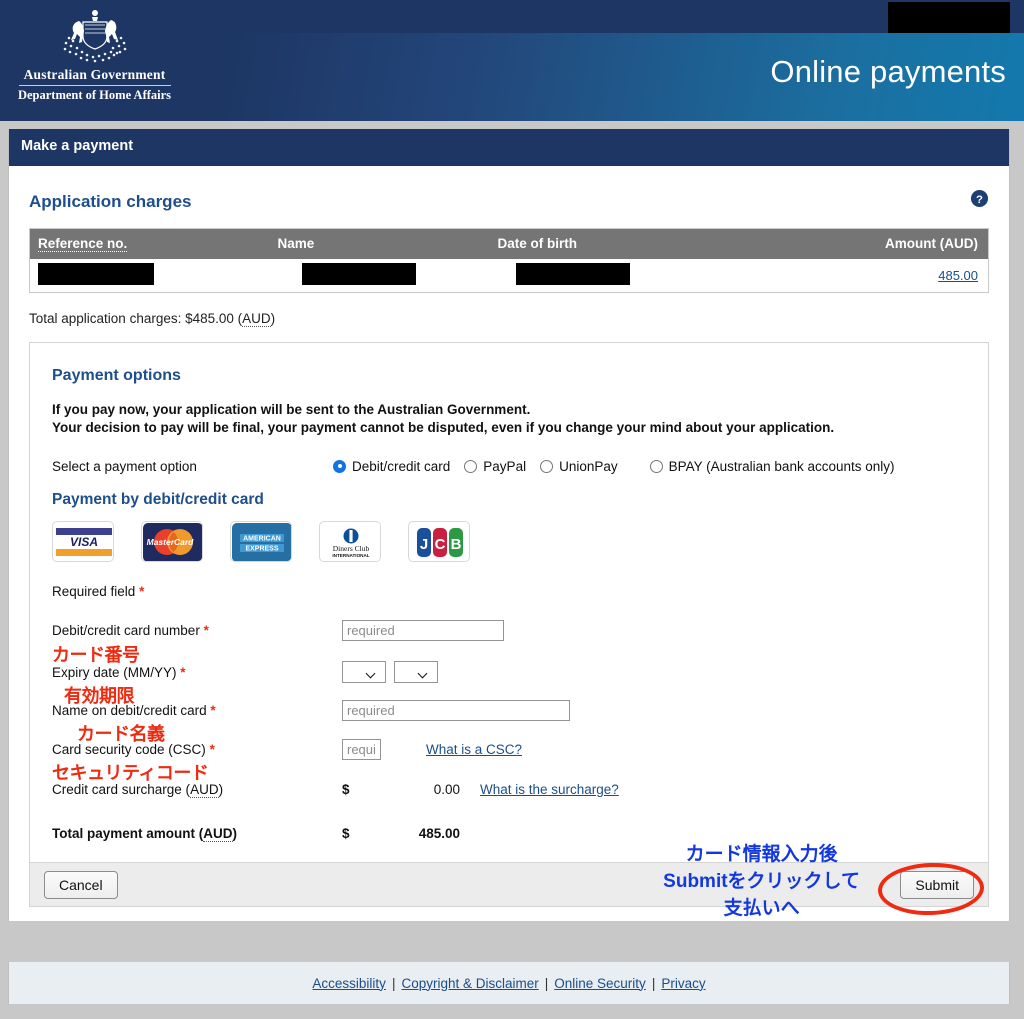 The height and width of the screenshot is (1019, 1024). Describe the element at coordinates (937, 884) in the screenshot. I see `submit-button: Submit` at that location.